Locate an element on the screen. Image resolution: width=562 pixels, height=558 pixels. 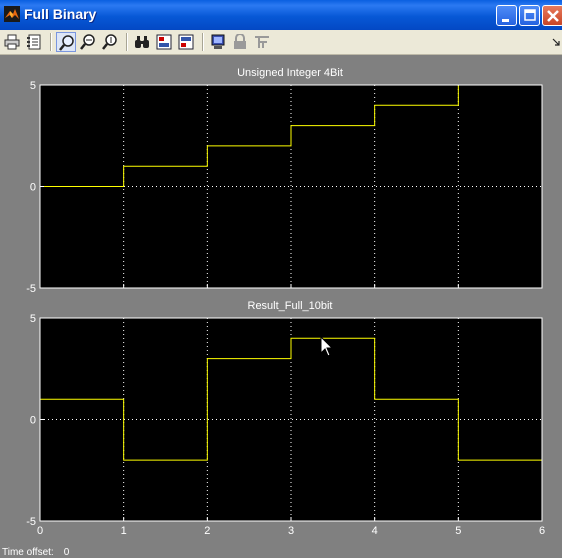
status-bar: Time offset: 0 is located at coordinates (35, 552).